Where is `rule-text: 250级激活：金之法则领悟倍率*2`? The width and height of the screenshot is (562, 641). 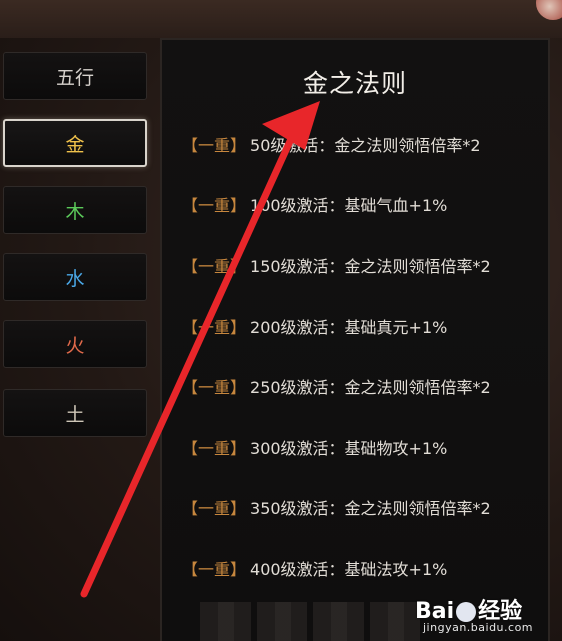 rule-text: 250级激活：金之法则领悟倍率*2 is located at coordinates (370, 387).